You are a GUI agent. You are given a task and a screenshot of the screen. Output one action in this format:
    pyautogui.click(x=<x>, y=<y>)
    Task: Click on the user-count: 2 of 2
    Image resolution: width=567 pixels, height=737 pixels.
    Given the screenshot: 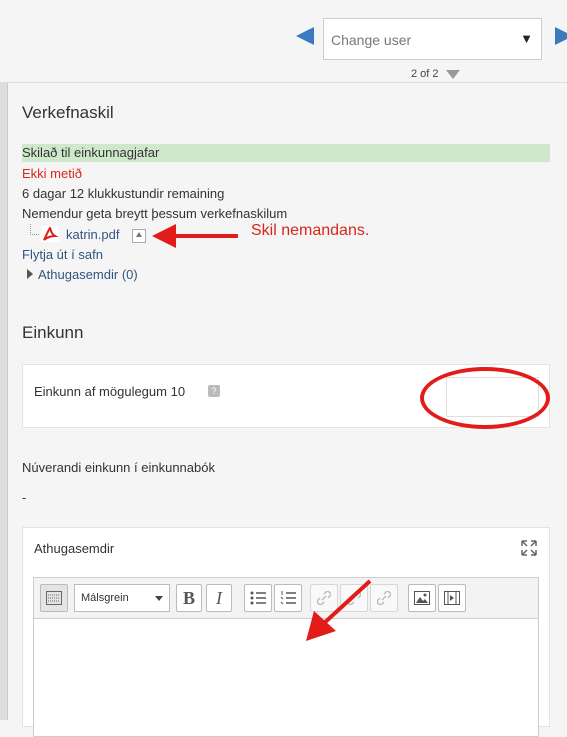 What is the action you would take?
    pyautogui.click(x=425, y=74)
    